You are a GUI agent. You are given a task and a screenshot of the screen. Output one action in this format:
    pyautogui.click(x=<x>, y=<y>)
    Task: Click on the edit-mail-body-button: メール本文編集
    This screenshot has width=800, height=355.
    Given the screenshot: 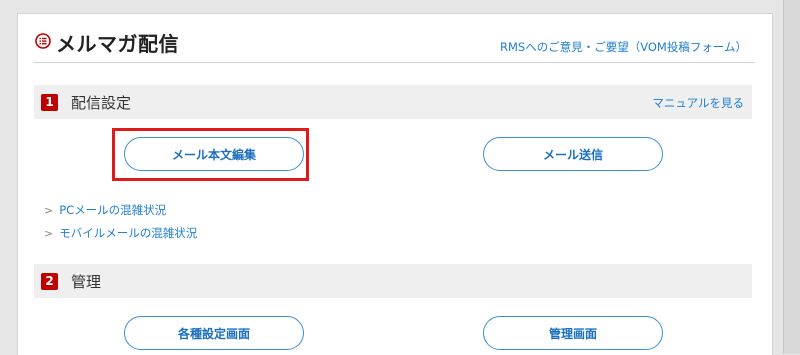 What is the action you would take?
    pyautogui.click(x=214, y=154)
    